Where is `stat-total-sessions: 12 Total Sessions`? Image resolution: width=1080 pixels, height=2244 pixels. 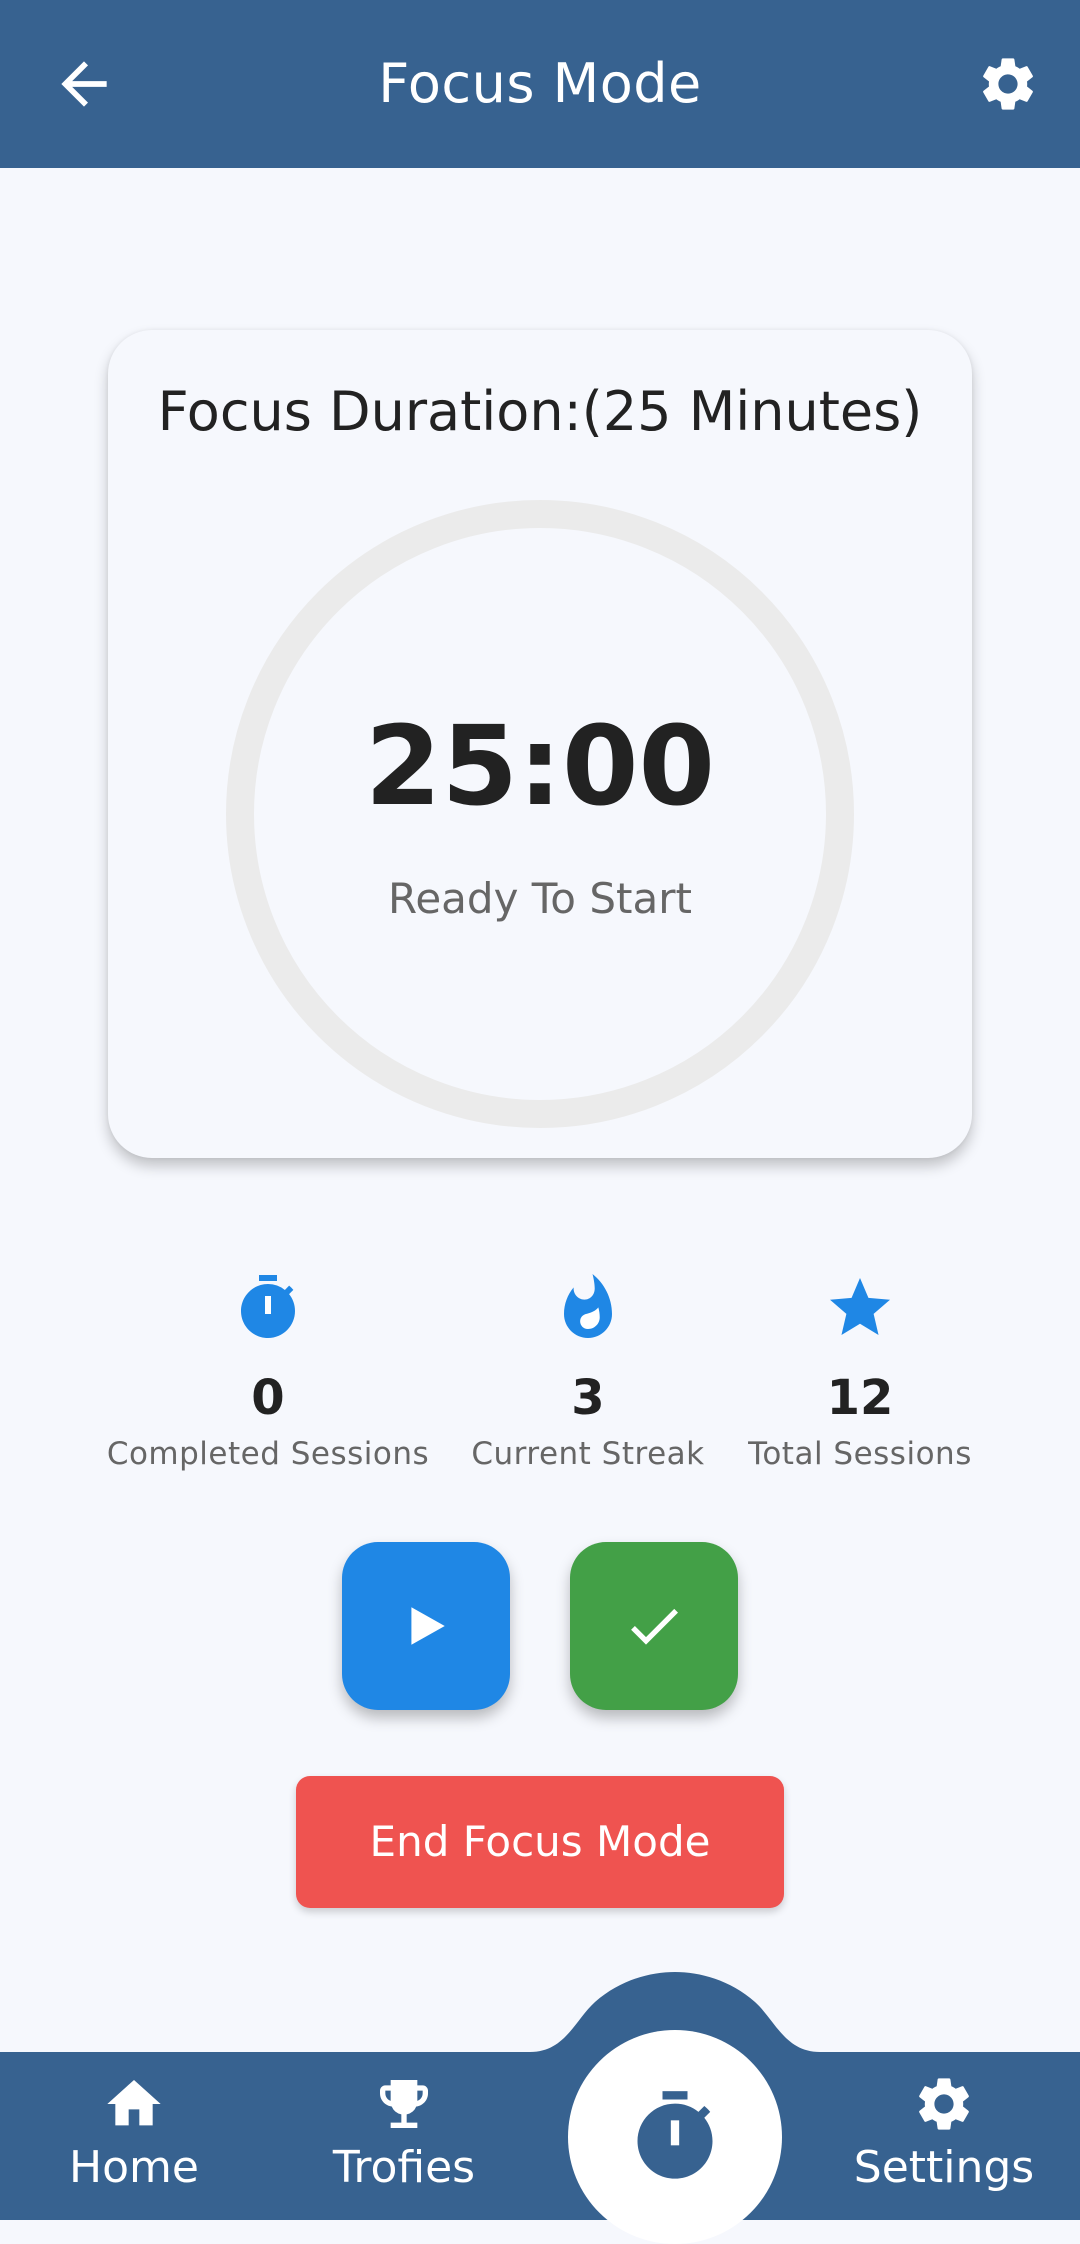 stat-total-sessions: 12 Total Sessions is located at coordinates (860, 1372).